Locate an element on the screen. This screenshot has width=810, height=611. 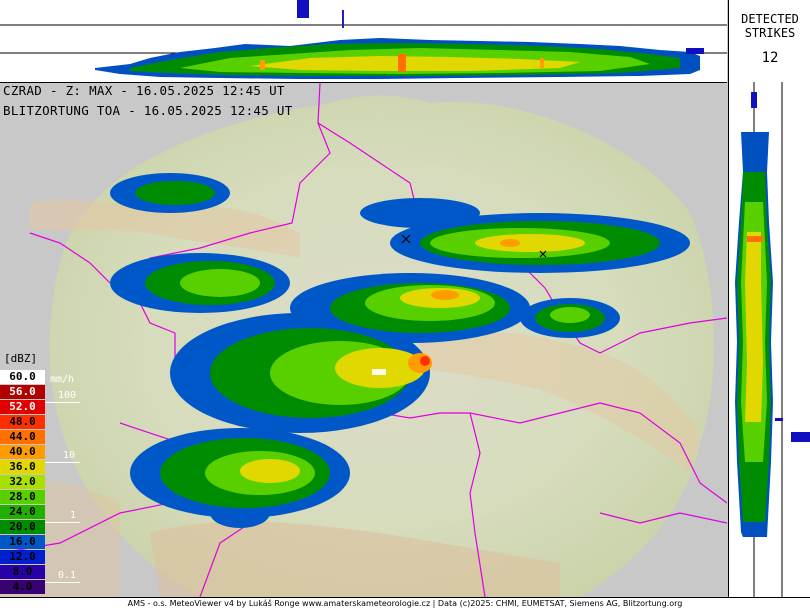
strikes-label-line2: STRIKES is located at coordinates (770, 33).